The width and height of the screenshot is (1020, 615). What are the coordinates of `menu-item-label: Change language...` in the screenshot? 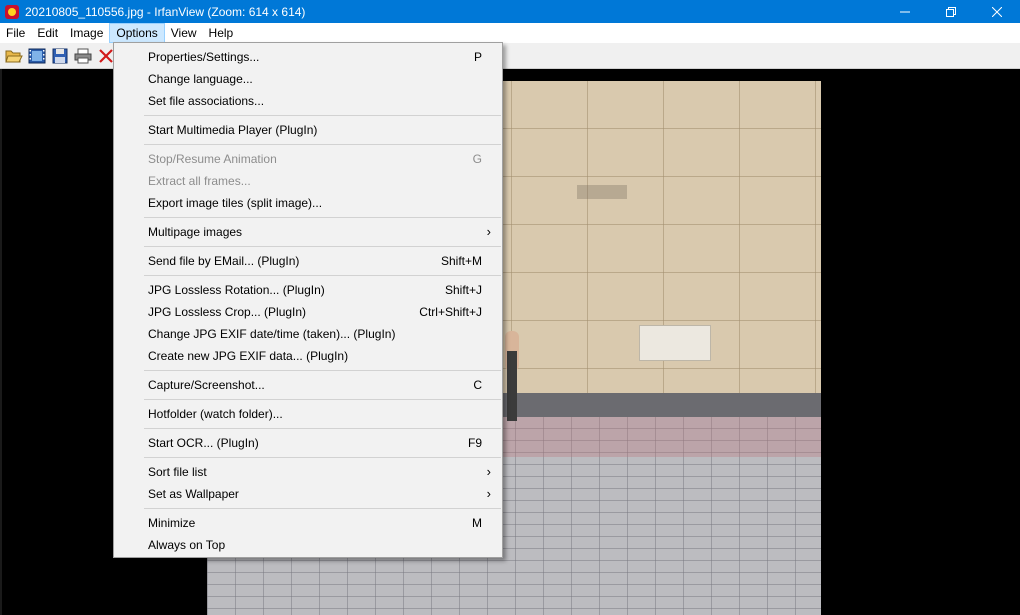 It's located at (200, 79).